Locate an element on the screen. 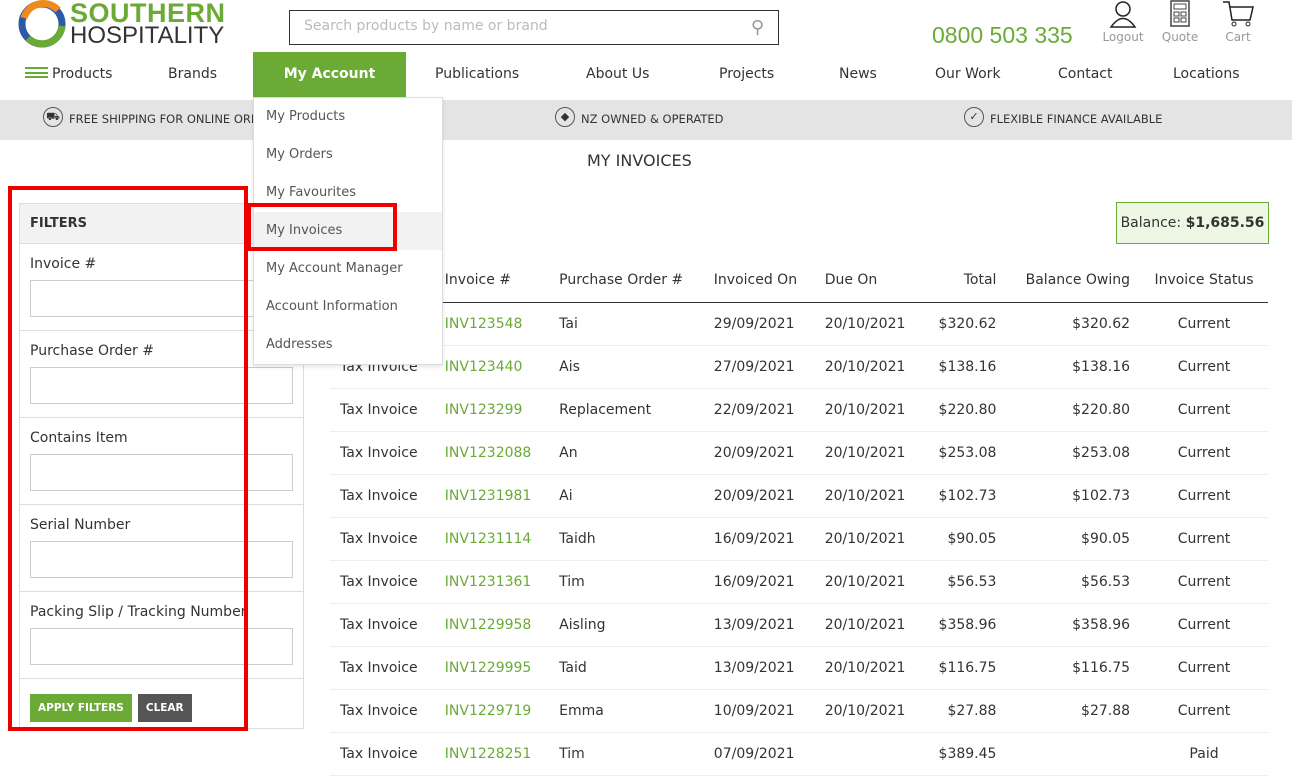 The image size is (1292, 776). filter-group: Serial Number is located at coordinates (161, 548).